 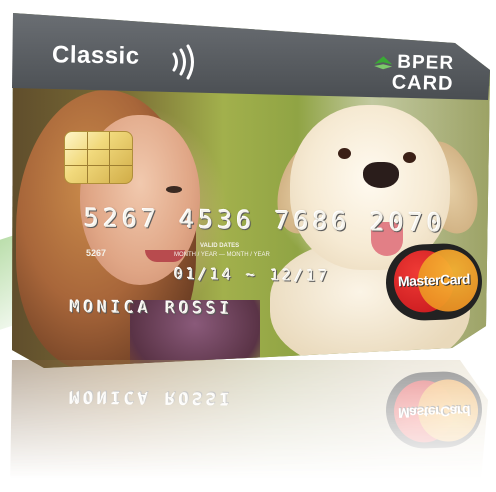 What do you see at coordinates (222, 255) in the screenshot?
I see `valid-dates-sublabel: MONTH / YEAR — MONTH / YEAR` at bounding box center [222, 255].